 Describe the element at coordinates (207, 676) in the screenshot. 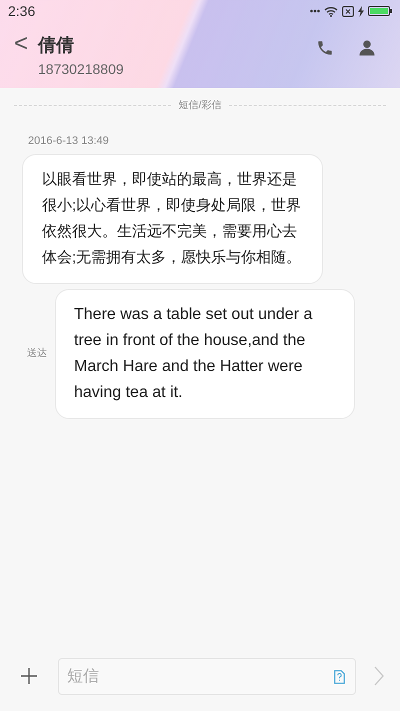

I see `message-field: 短信` at that location.